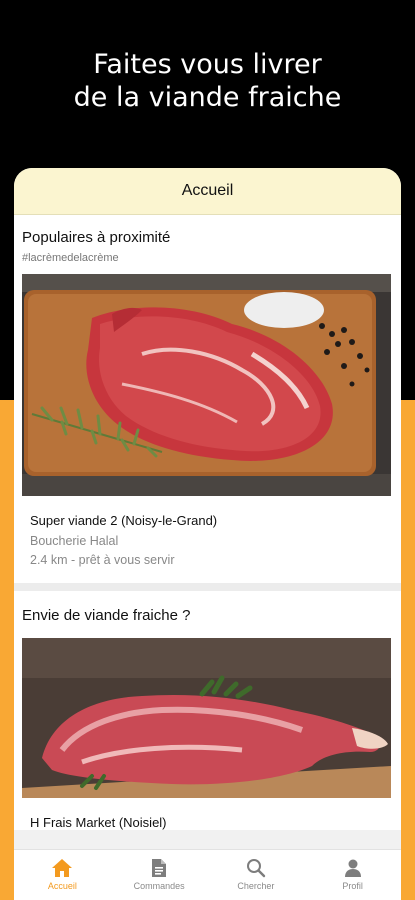  What do you see at coordinates (207, 97) in the screenshot?
I see `promo-line-2: de la viande fraiche` at bounding box center [207, 97].